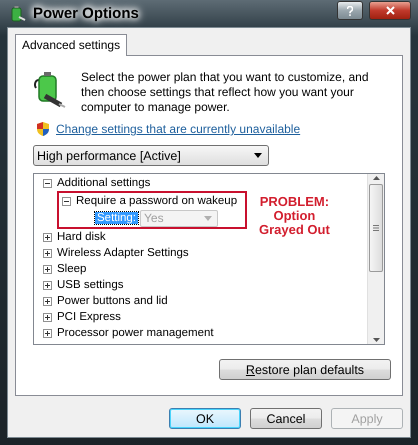 The width and height of the screenshot is (418, 445). What do you see at coordinates (71, 45) in the screenshot?
I see `tab: Advanced settings` at bounding box center [71, 45].